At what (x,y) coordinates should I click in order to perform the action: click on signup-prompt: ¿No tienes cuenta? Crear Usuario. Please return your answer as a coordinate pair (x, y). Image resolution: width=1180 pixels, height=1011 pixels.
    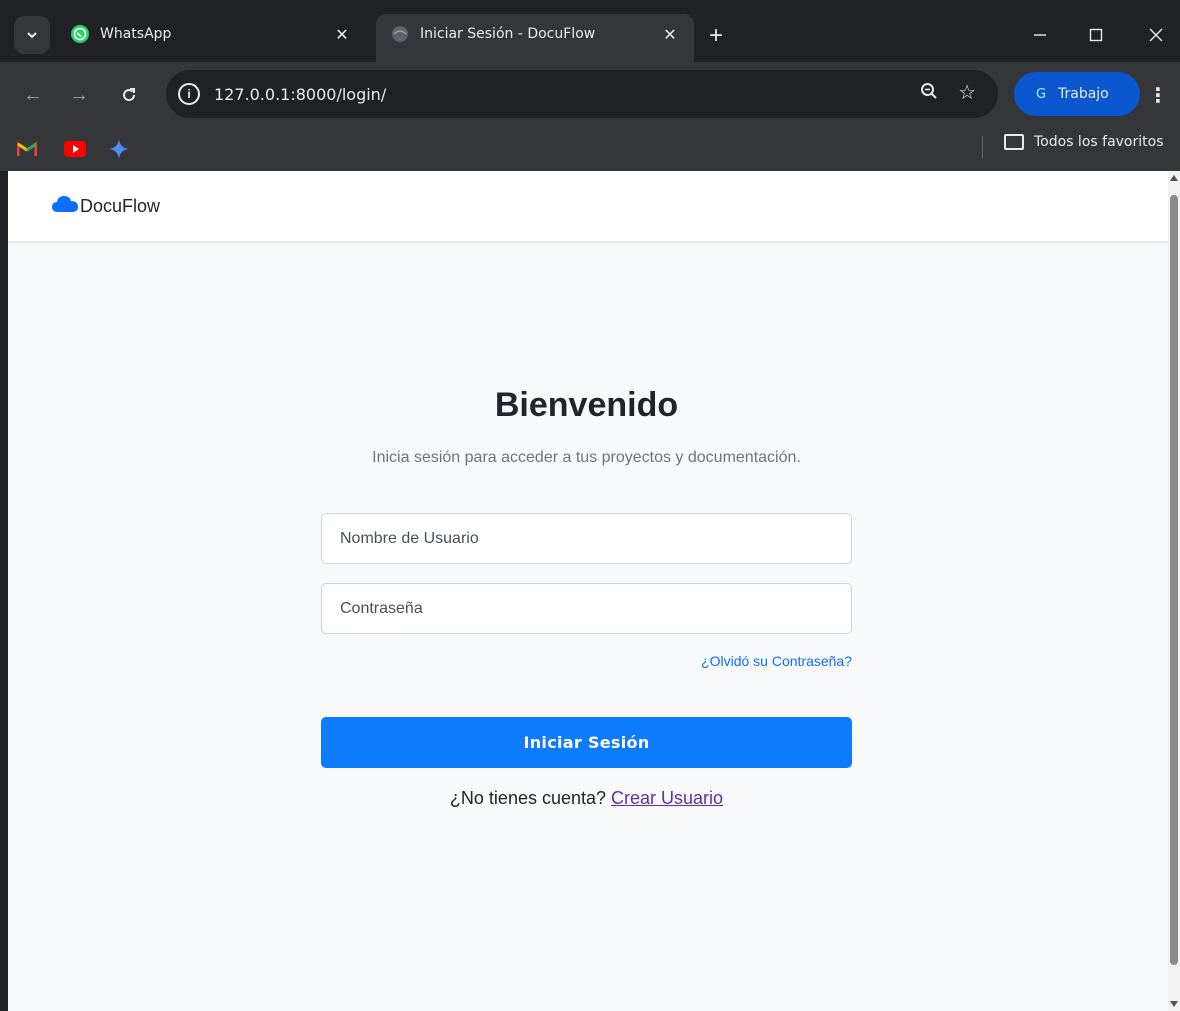
    Looking at the image, I should click on (586, 798).